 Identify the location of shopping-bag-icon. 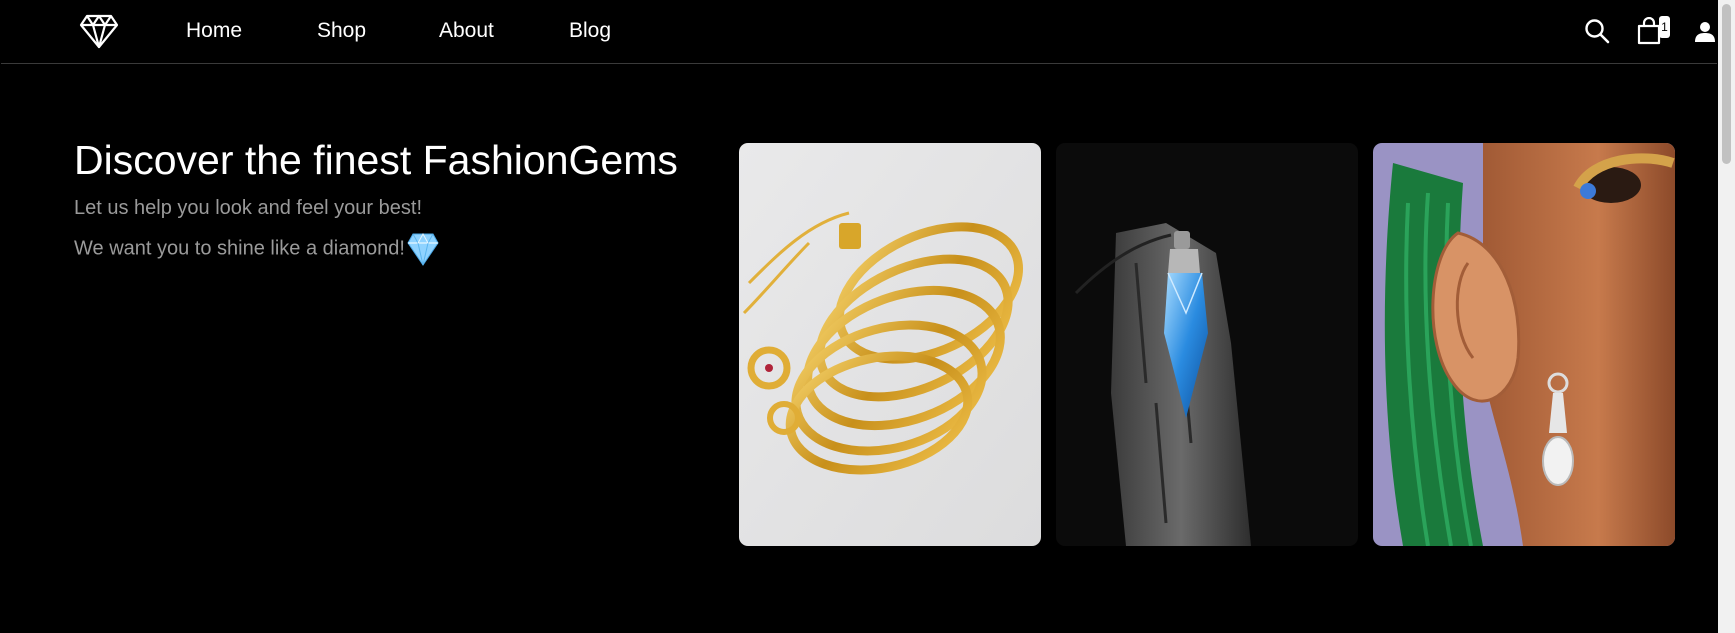
(1649, 31).